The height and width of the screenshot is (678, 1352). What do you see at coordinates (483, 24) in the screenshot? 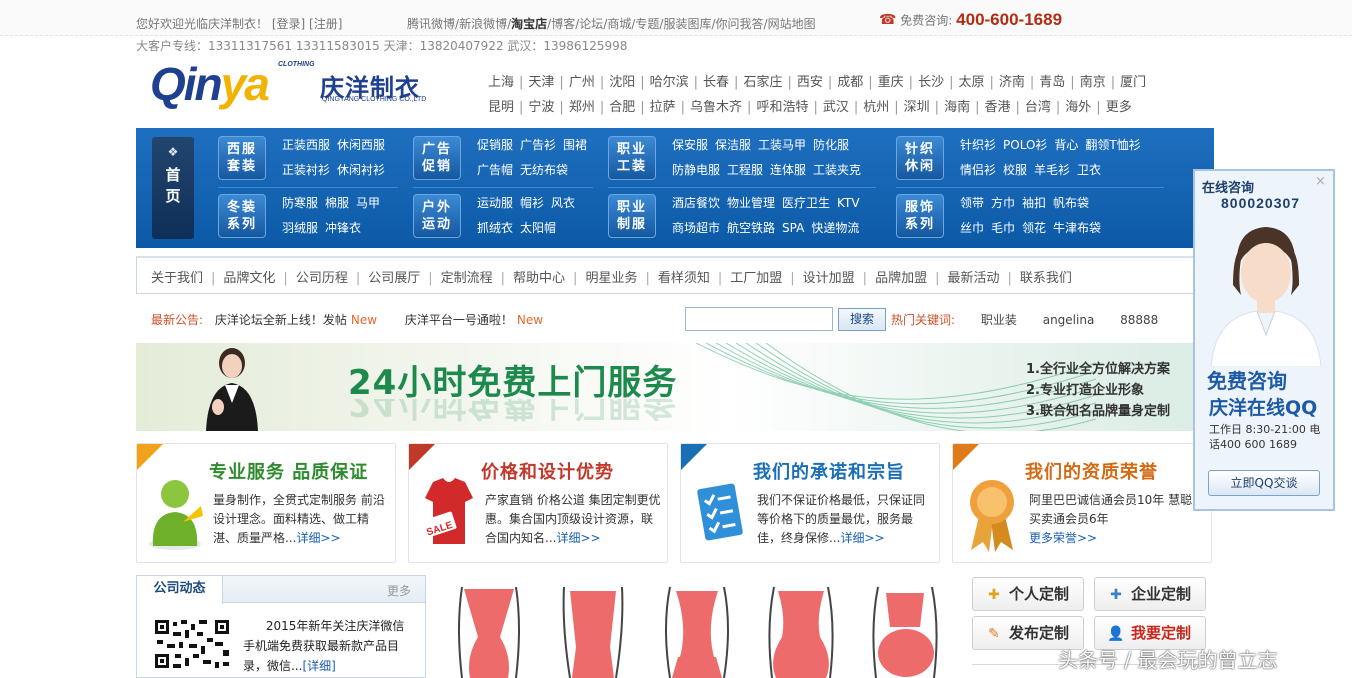
I see `top-link-sina-weibo: 新浪微博` at bounding box center [483, 24].